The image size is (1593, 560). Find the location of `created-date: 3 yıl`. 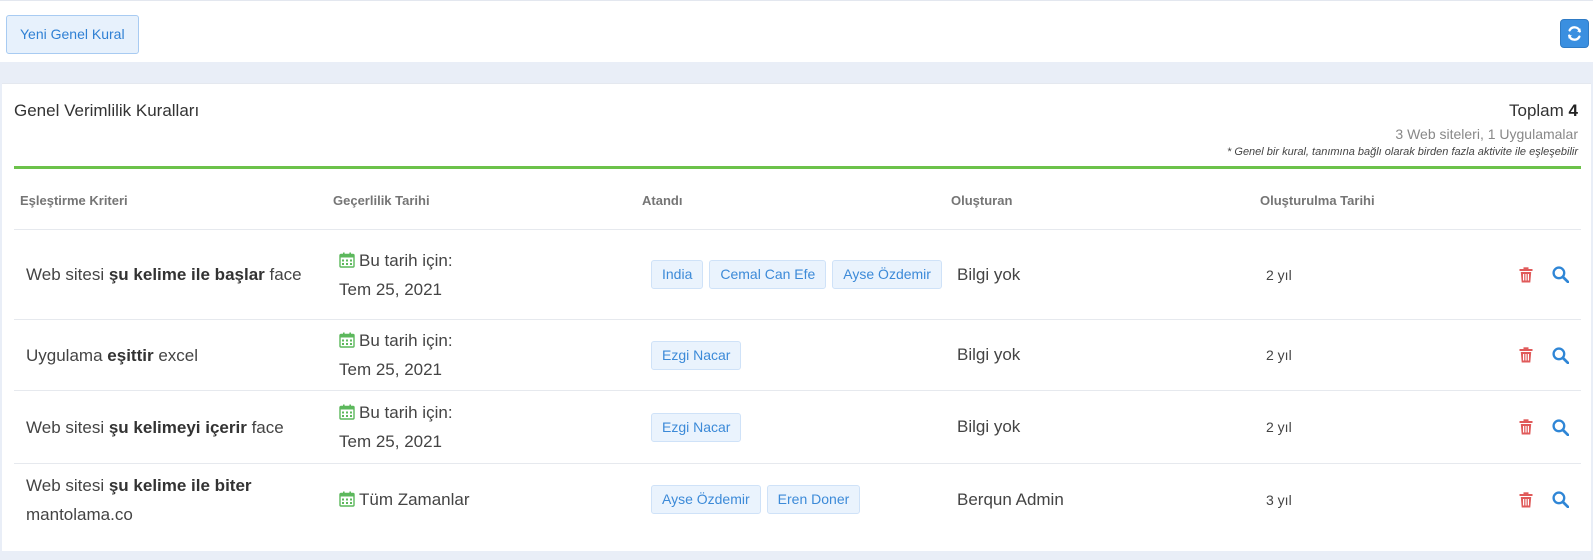

created-date: 3 yıl is located at coordinates (1279, 499).